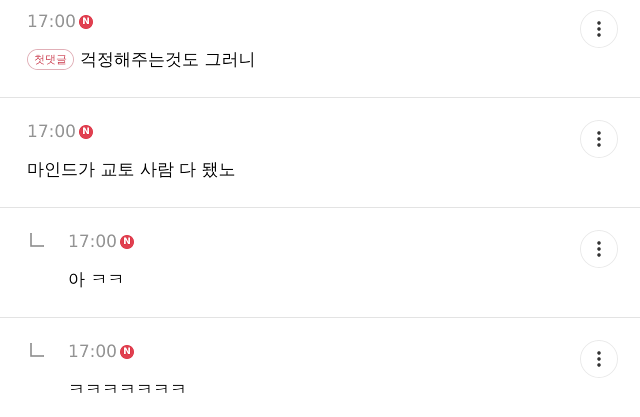 The width and height of the screenshot is (640, 417). I want to click on comment-text: ㅋㅋㅋㅋㅋㅋㅋ, so click(127, 390).